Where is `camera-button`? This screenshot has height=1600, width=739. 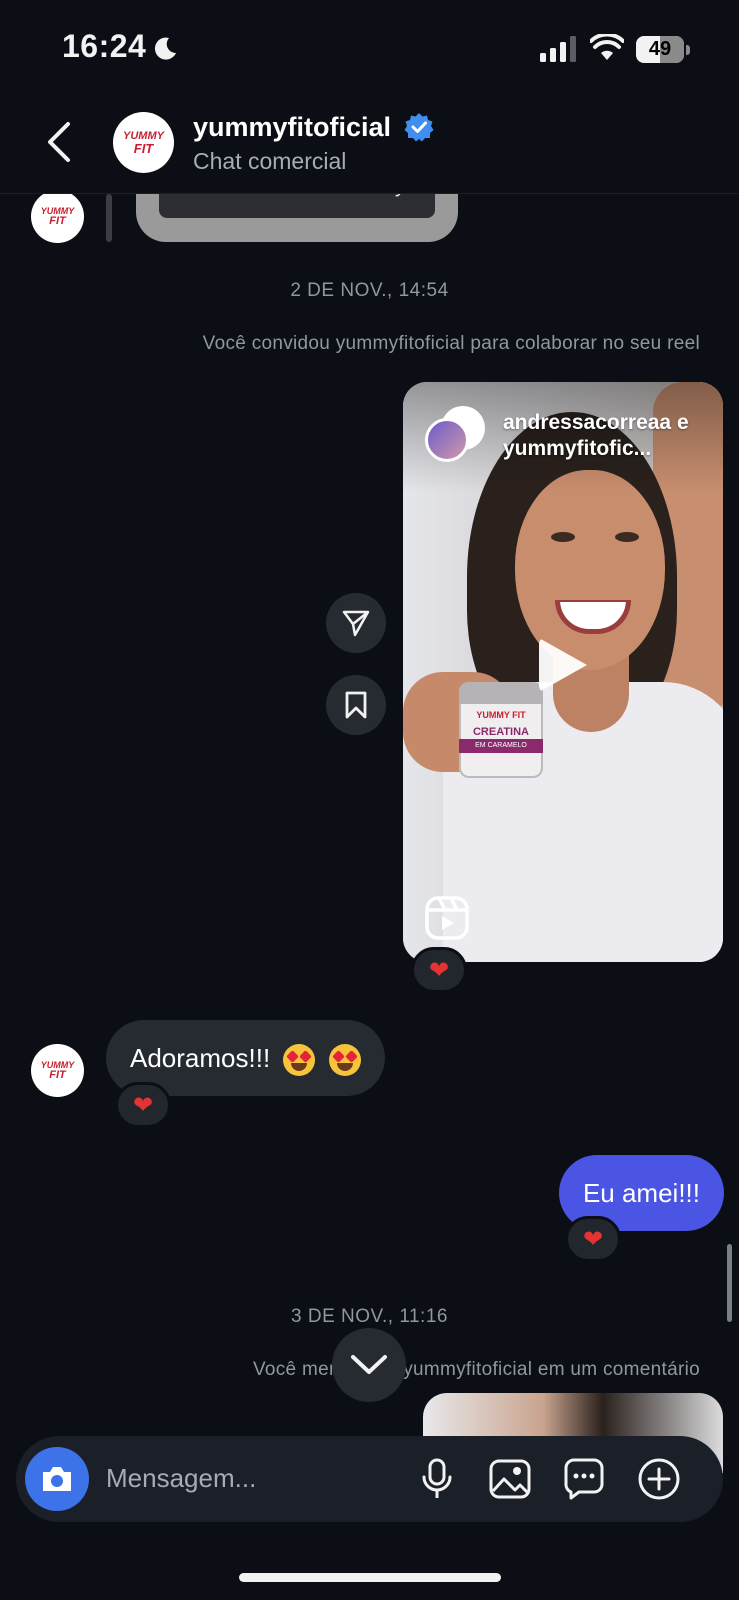 camera-button is located at coordinates (57, 1479).